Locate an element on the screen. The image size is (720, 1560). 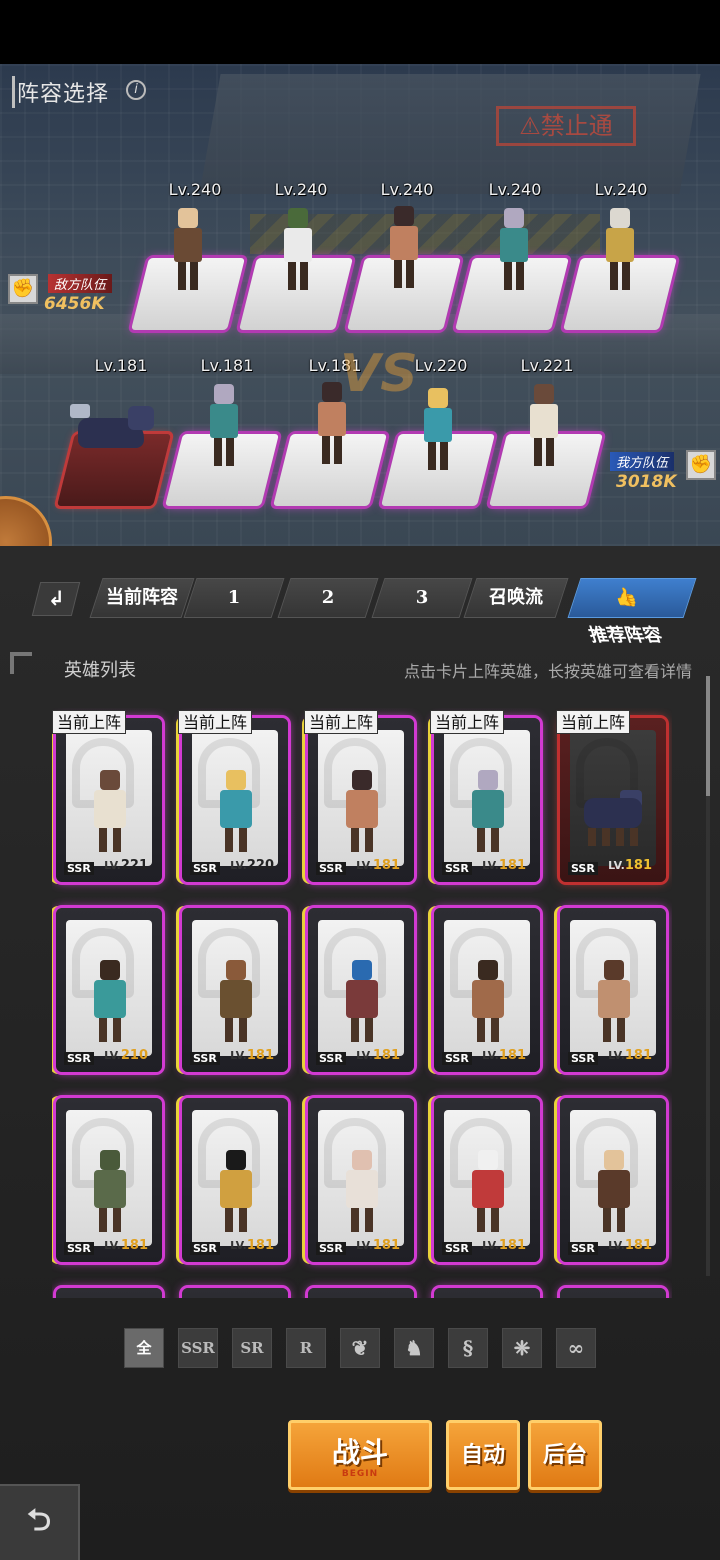
ally-team-name: 我方队伍 is located at coordinates (642, 461).